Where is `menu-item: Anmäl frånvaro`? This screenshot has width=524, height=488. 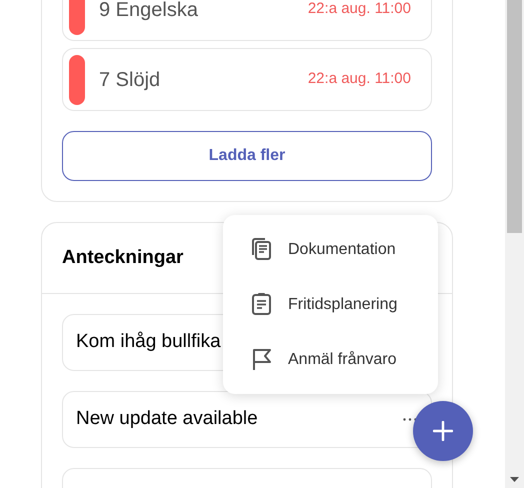 menu-item: Anmäl frånvaro is located at coordinates (330, 359).